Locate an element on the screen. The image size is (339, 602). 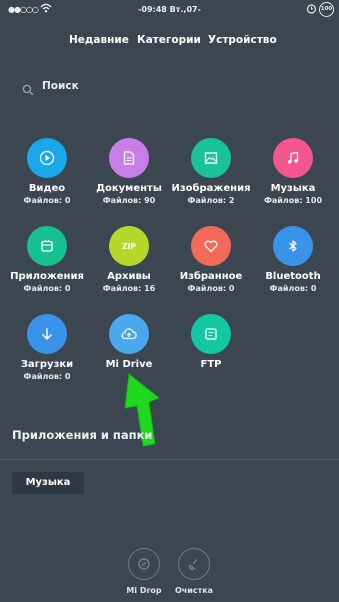
tab-device: Устройство is located at coordinates (242, 40).